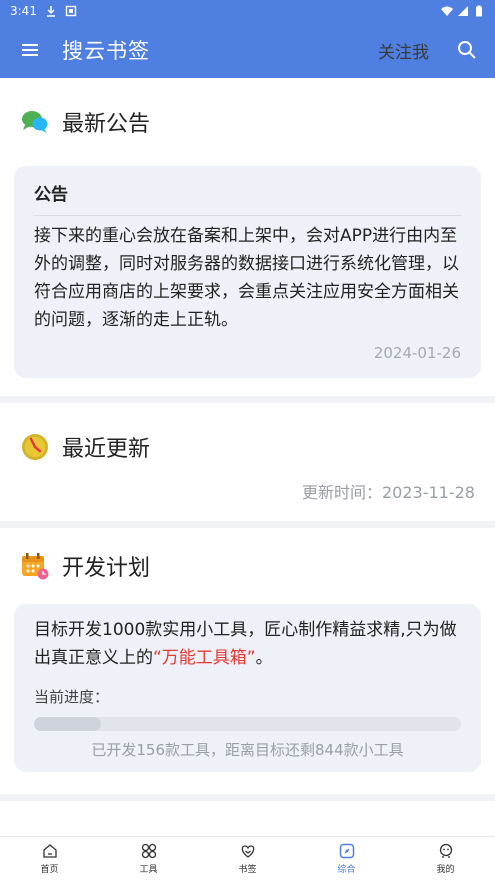 The width and height of the screenshot is (495, 880). I want to click on progress-fill, so click(67, 724).